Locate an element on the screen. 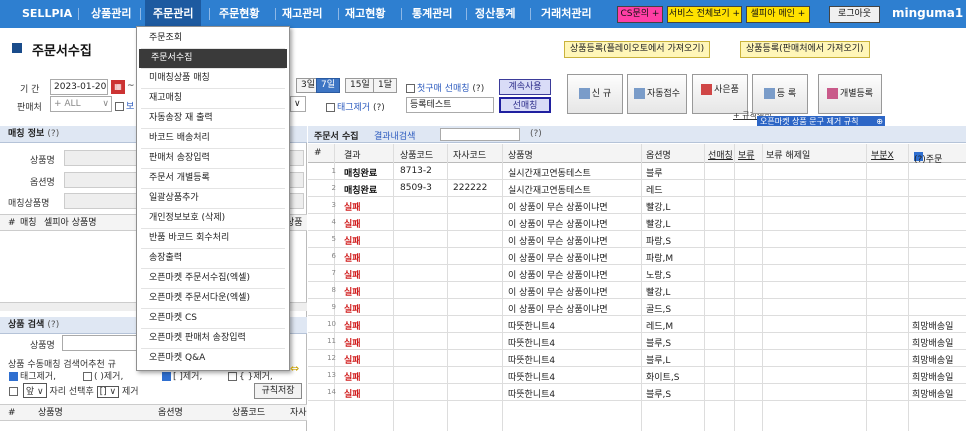 The height and width of the screenshot is (431, 966). dropdown-menu-item: 반품 바코드 회수처리 is located at coordinates (213, 238).